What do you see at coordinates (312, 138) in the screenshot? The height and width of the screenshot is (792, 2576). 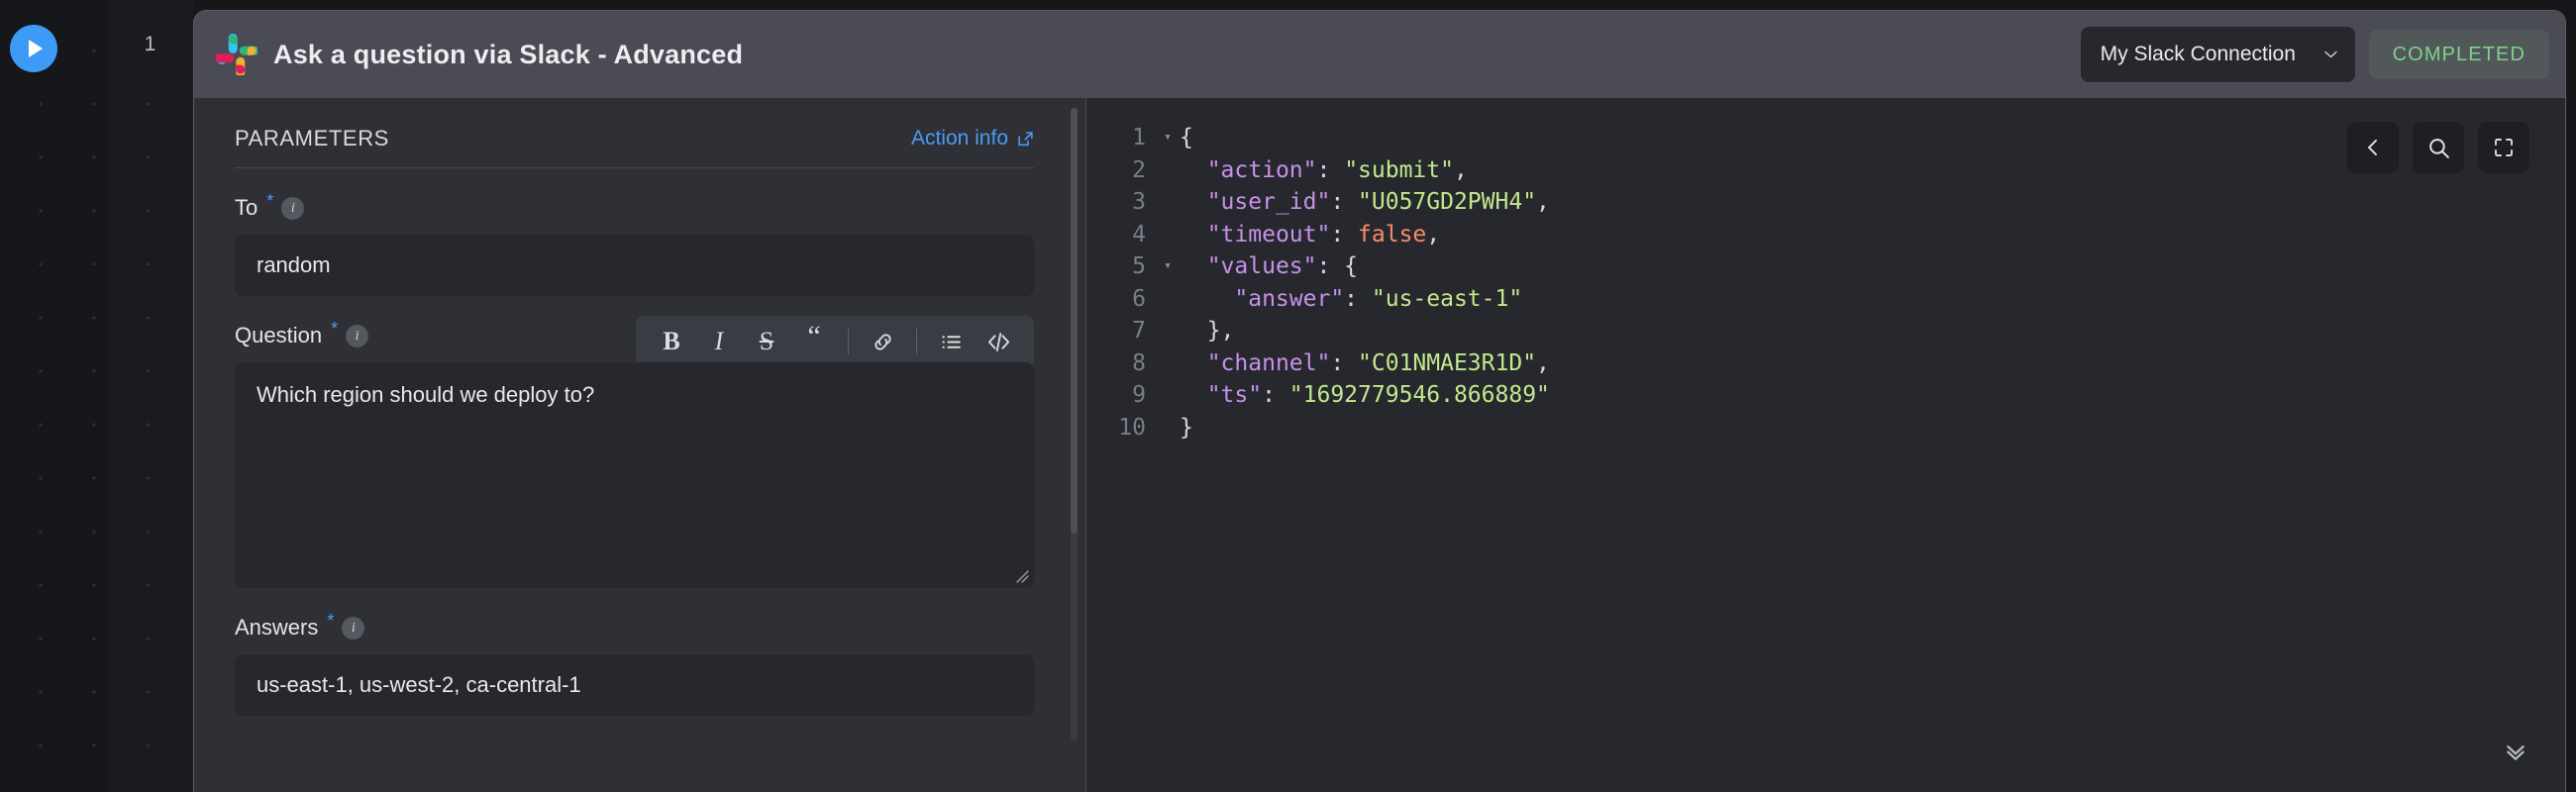 I see `parameters-heading: PARAMETERS` at bounding box center [312, 138].